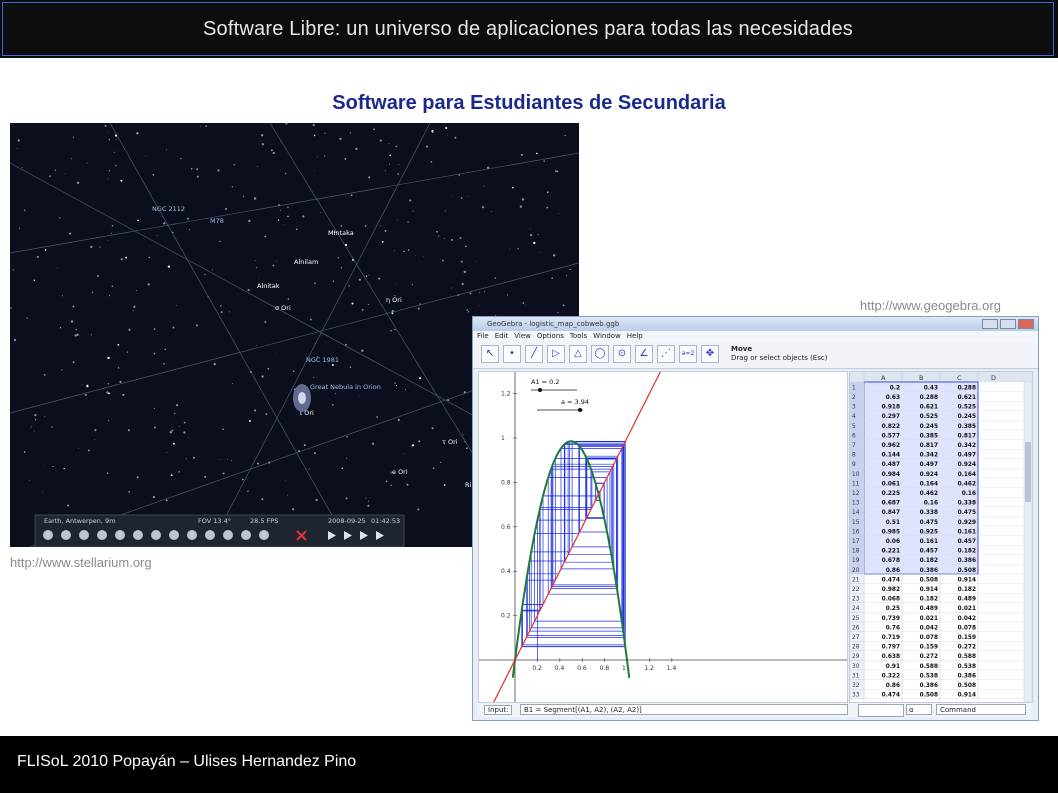 This screenshot has height=793, width=1058. I want to click on spreadsheet-cell: 0.16, so click(931, 504).